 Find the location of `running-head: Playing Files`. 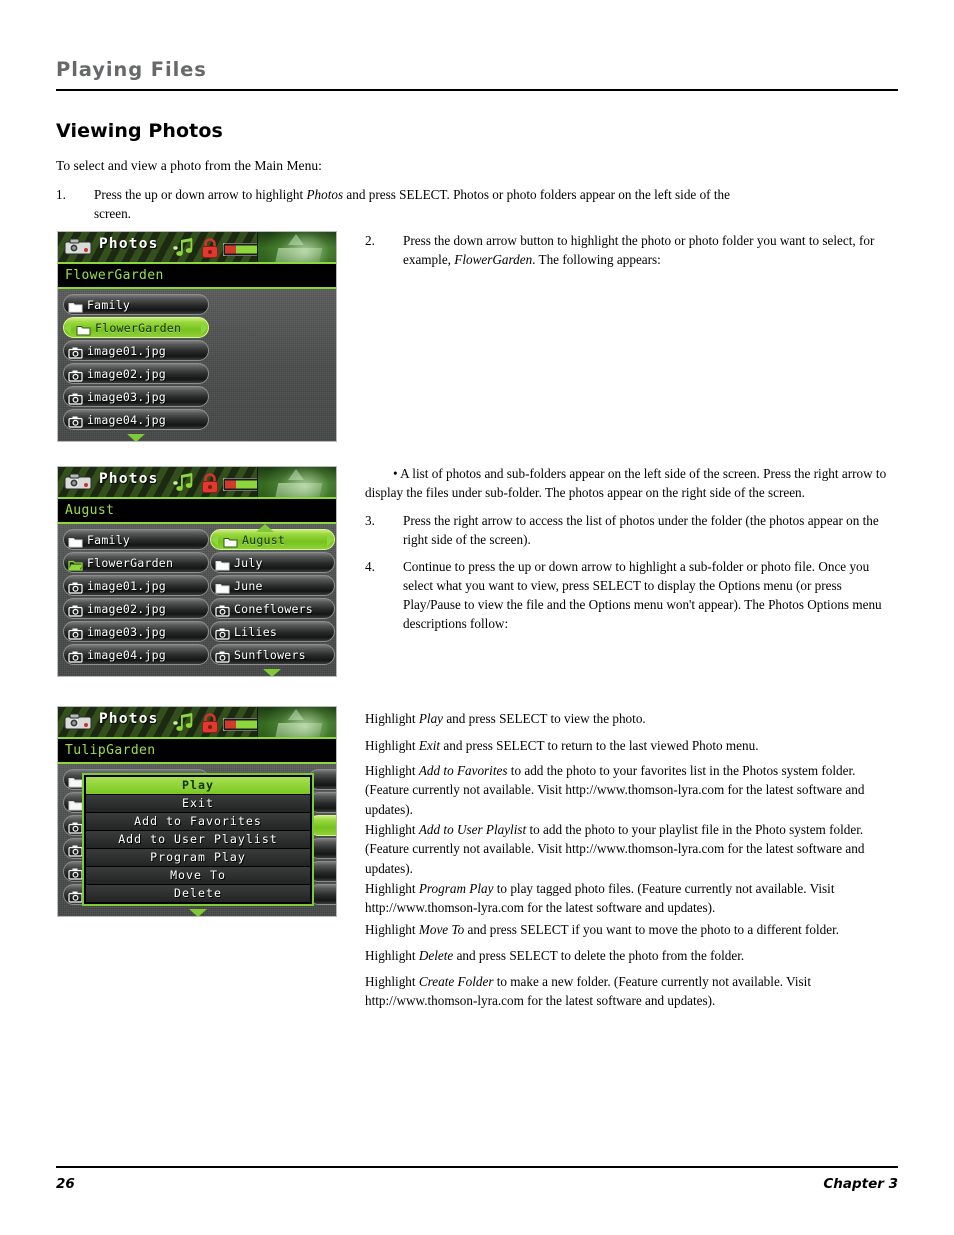

running-head: Playing Files is located at coordinates (131, 69).